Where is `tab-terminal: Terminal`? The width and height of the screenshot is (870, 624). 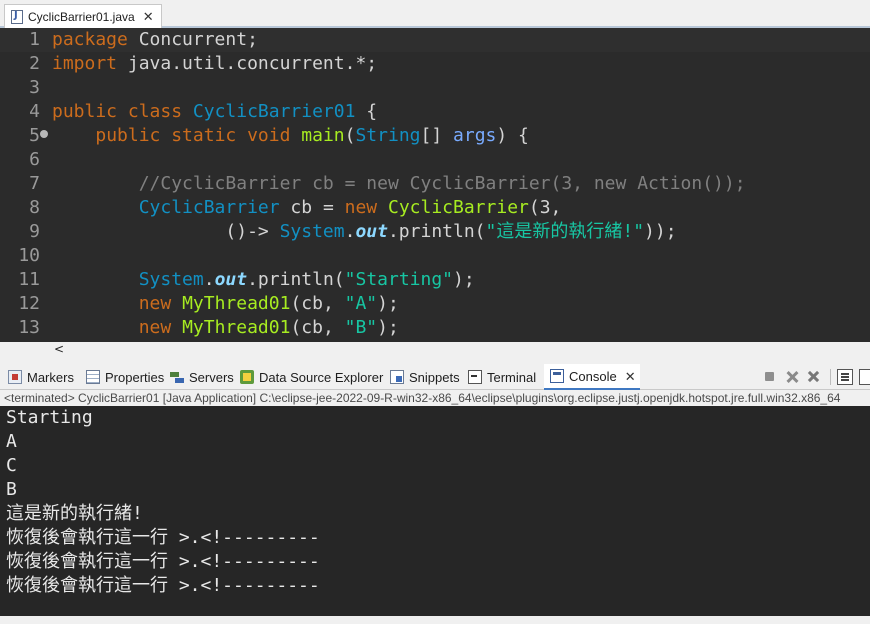 tab-terminal: Terminal is located at coordinates (501, 377).